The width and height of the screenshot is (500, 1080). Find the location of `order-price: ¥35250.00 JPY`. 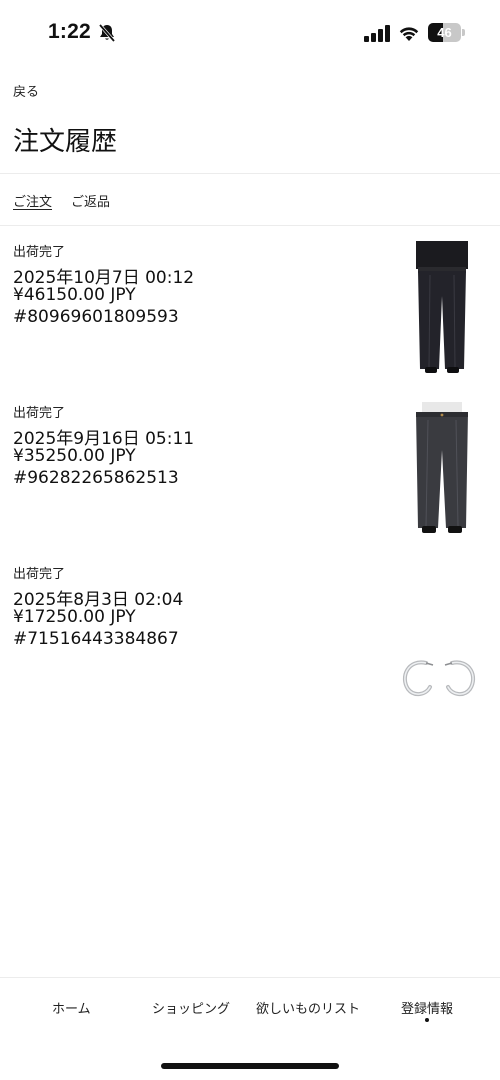

order-price: ¥35250.00 JPY is located at coordinates (74, 456).